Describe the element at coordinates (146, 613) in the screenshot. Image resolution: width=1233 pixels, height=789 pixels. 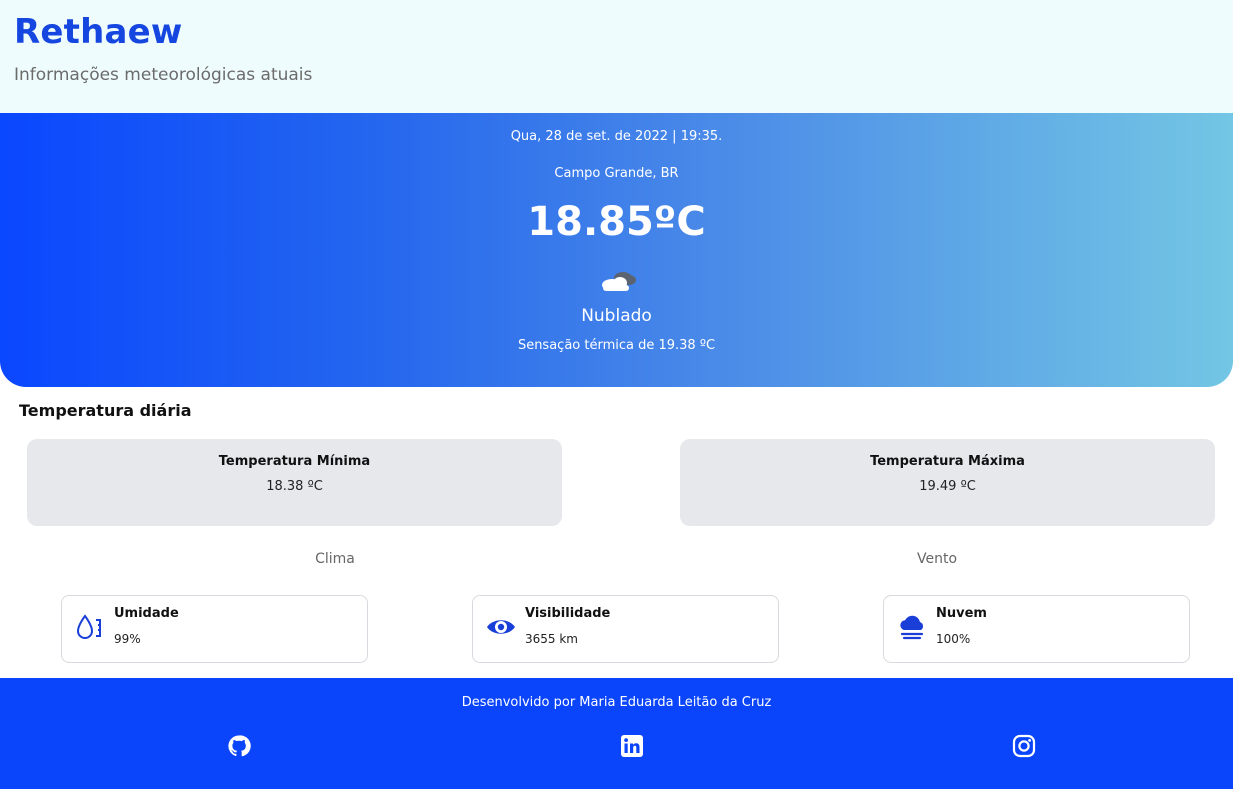
I see `humidity-label: Umidade` at that location.